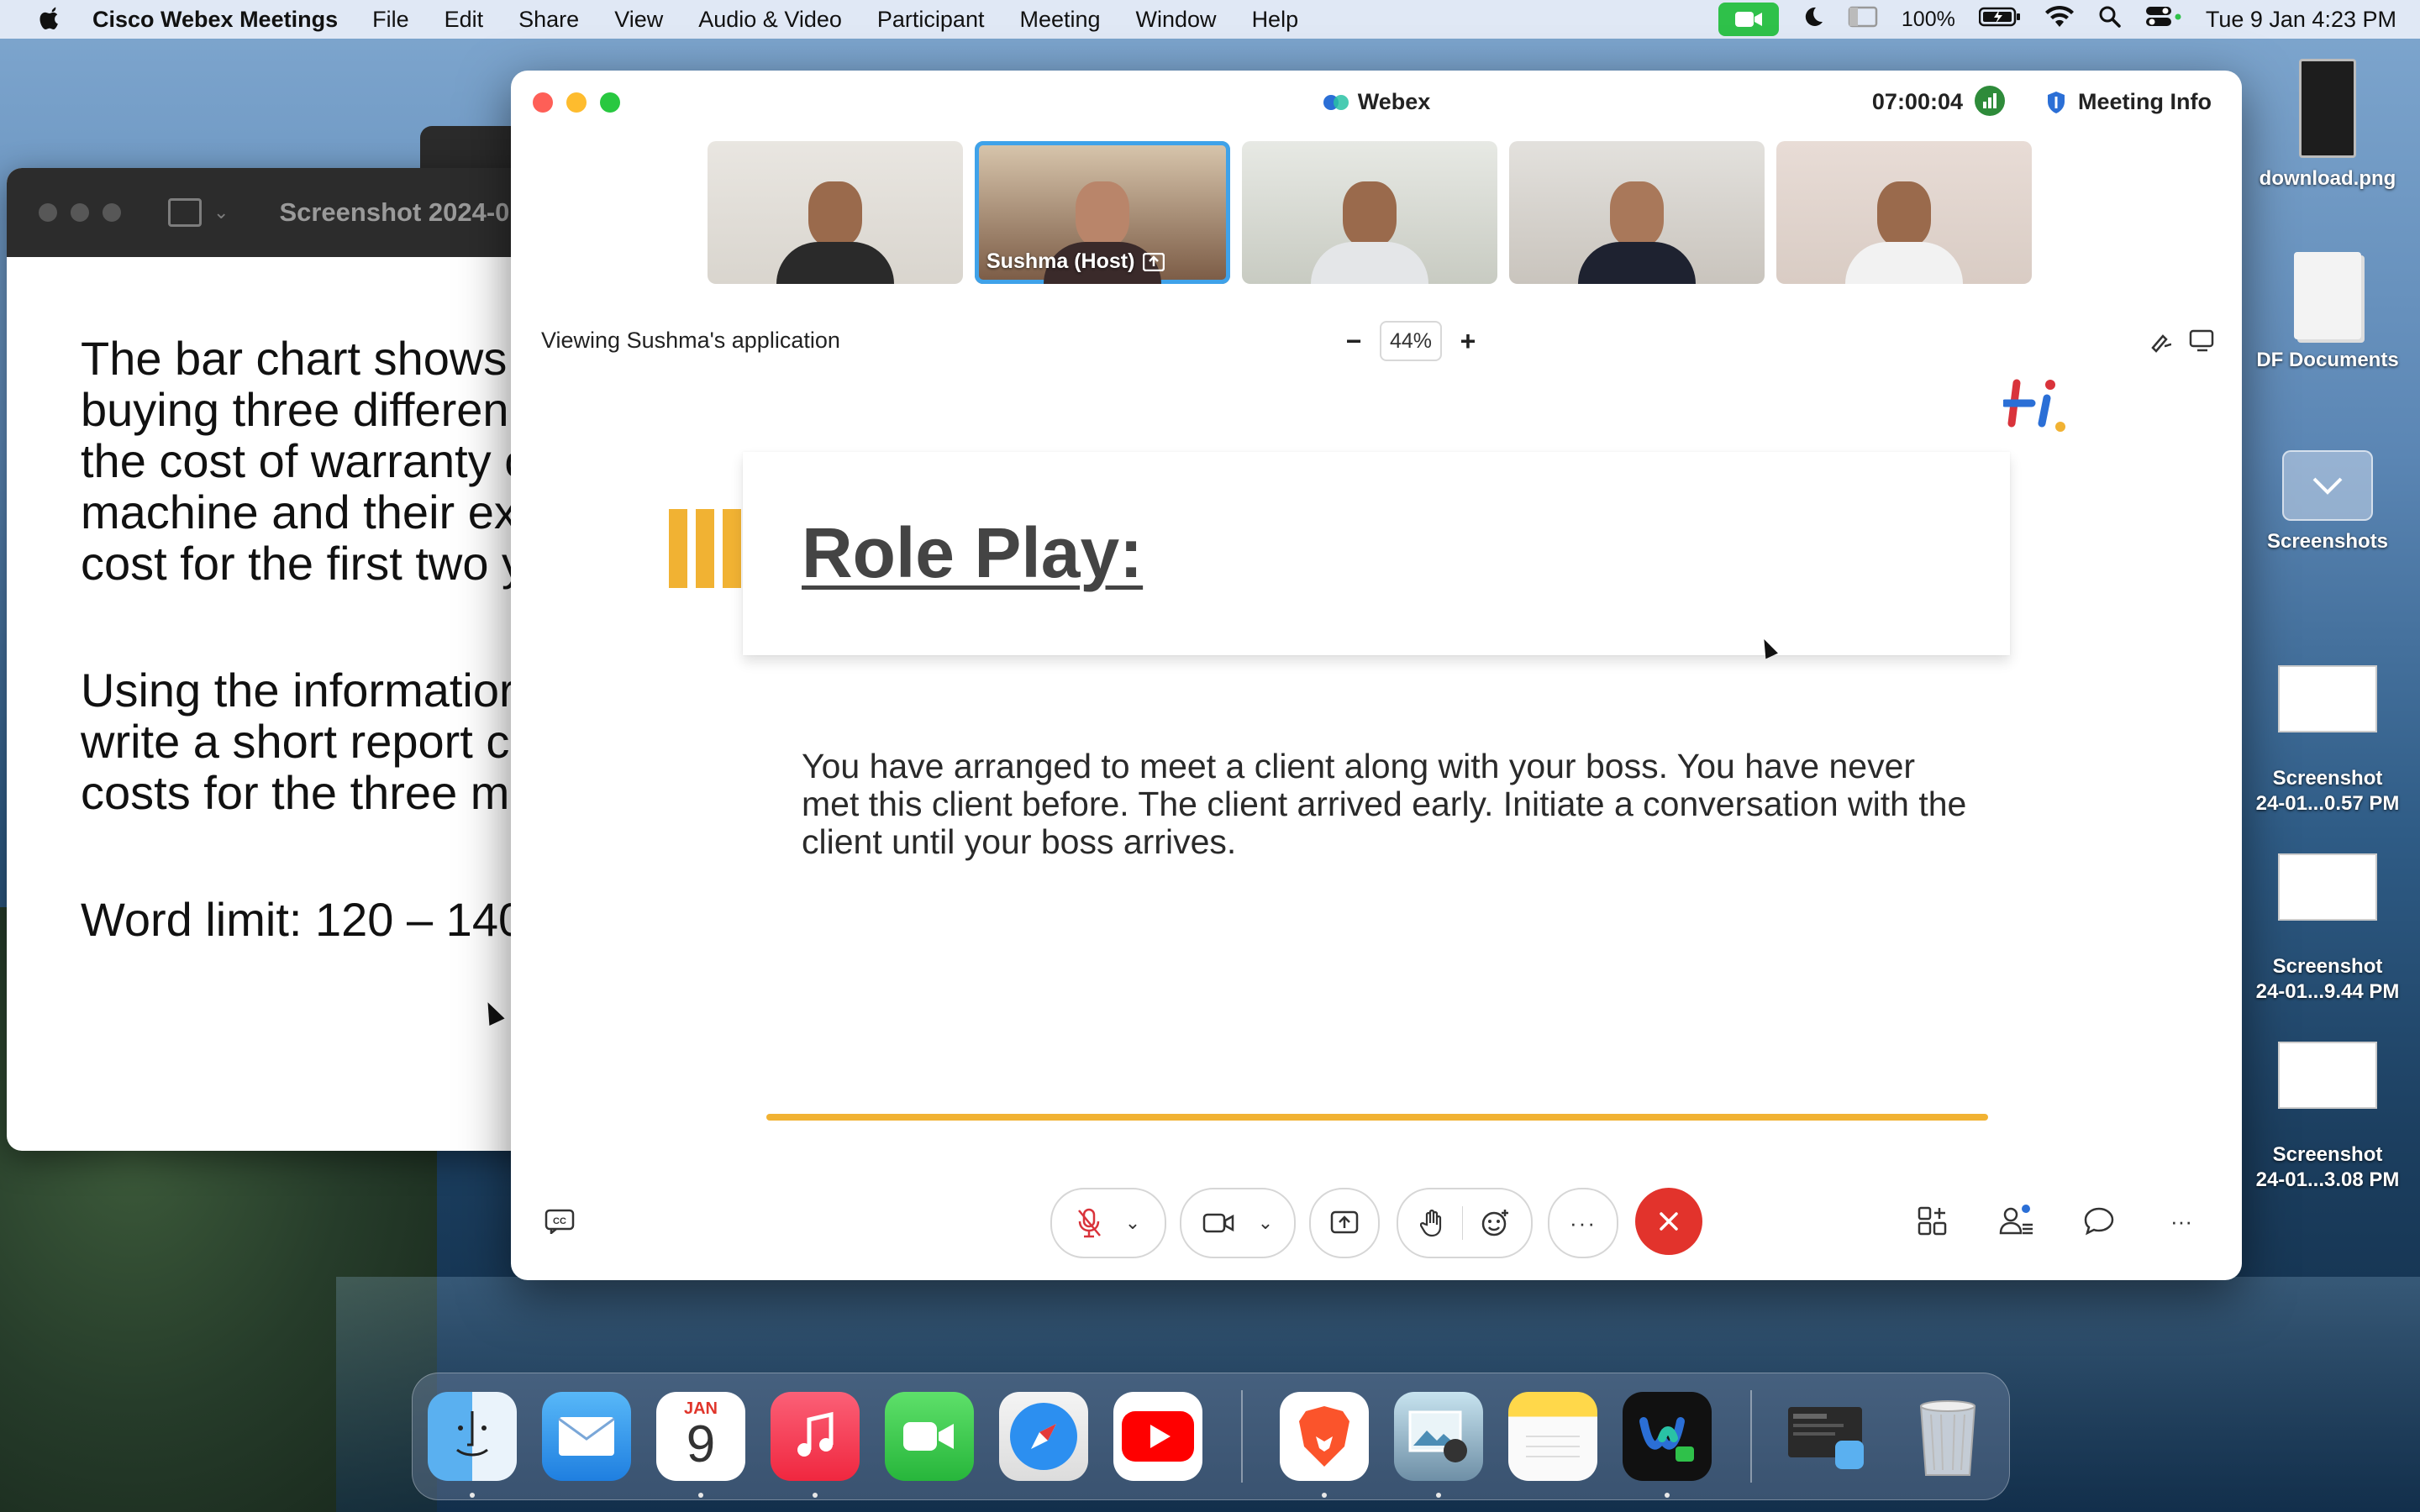  I want to click on share-options-icon, so click(2203, 340).